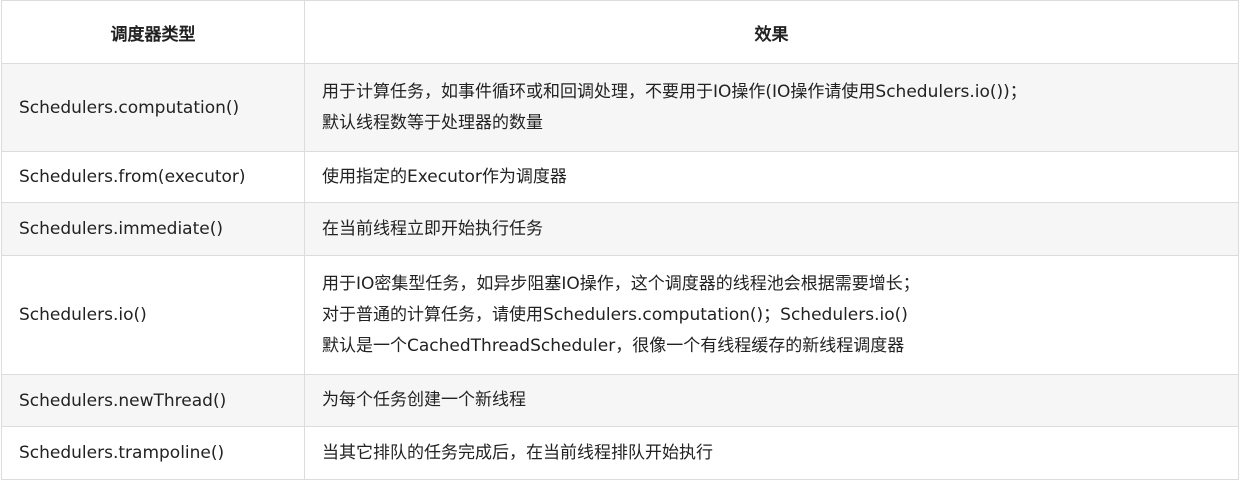 The image size is (1240, 480). I want to click on scheduler-name: Schedulers.io(), so click(153, 315).